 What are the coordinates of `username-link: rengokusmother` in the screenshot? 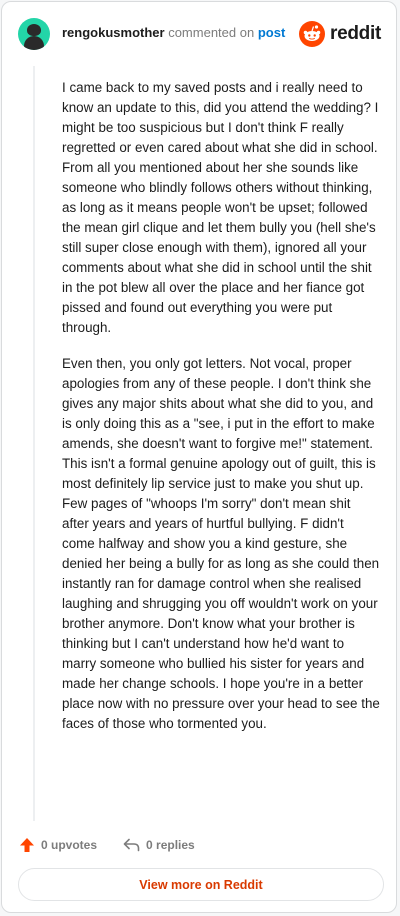 It's located at (113, 32).